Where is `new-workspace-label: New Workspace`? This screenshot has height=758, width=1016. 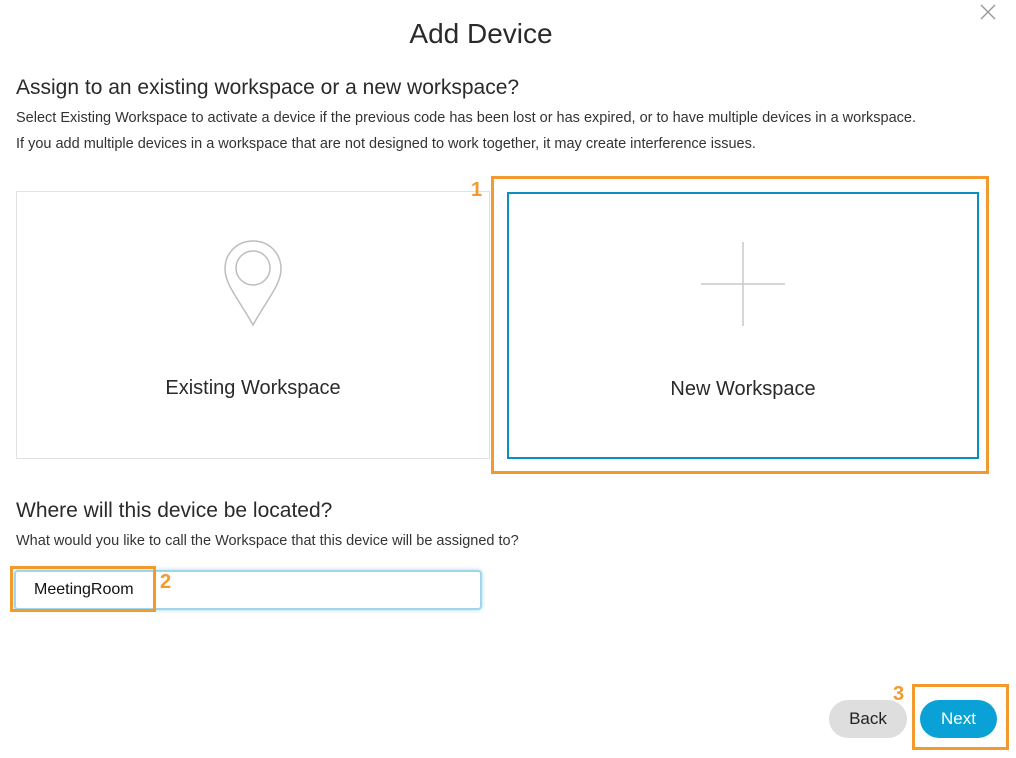
new-workspace-label: New Workspace is located at coordinates (743, 389).